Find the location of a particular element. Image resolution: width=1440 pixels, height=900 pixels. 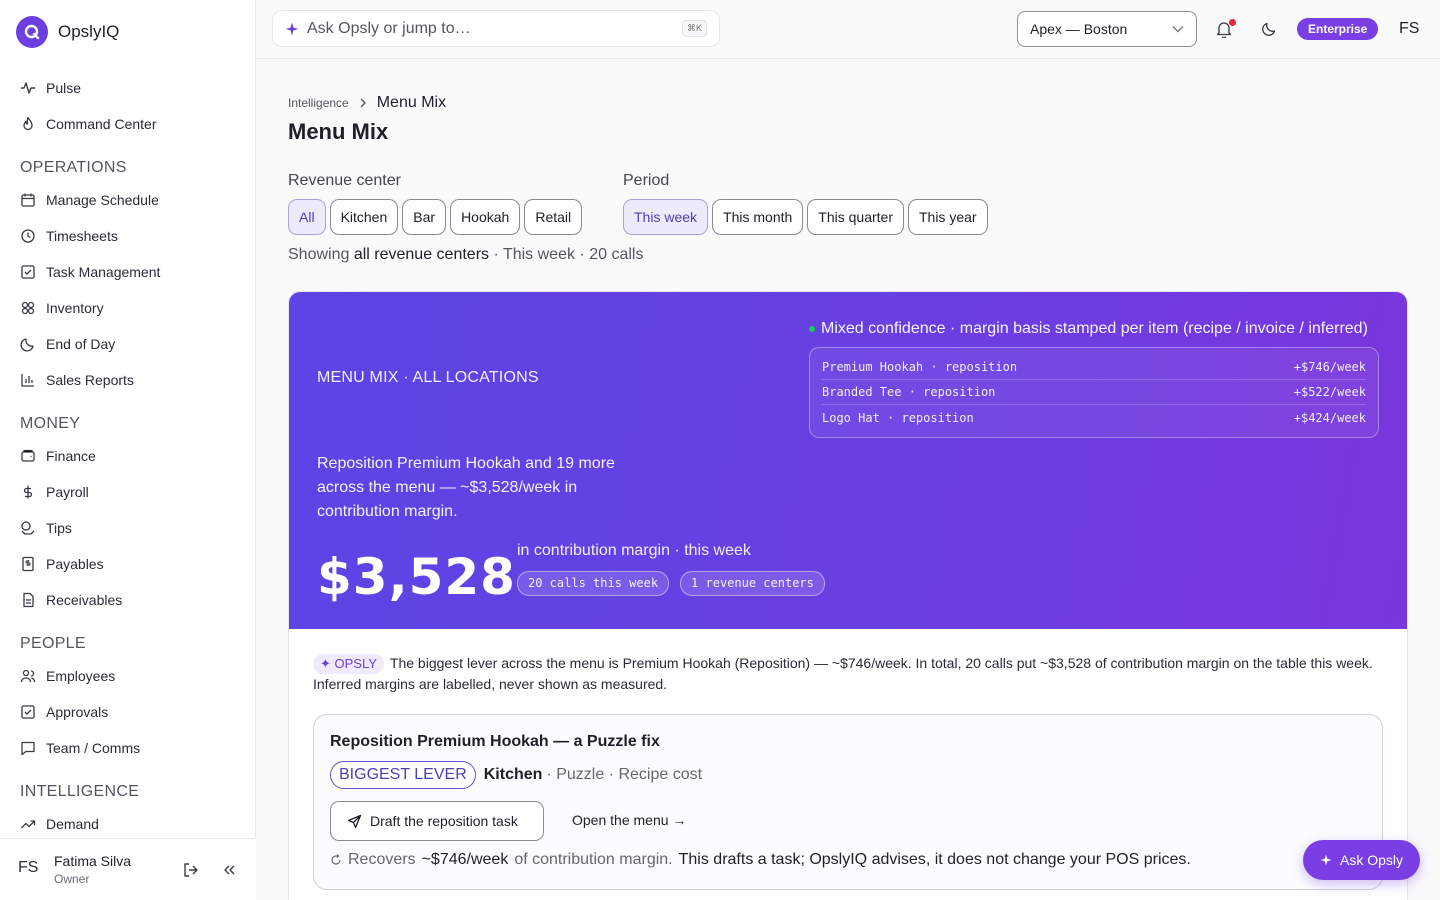

sidebar-item-demand: Demand is located at coordinates (59, 824).